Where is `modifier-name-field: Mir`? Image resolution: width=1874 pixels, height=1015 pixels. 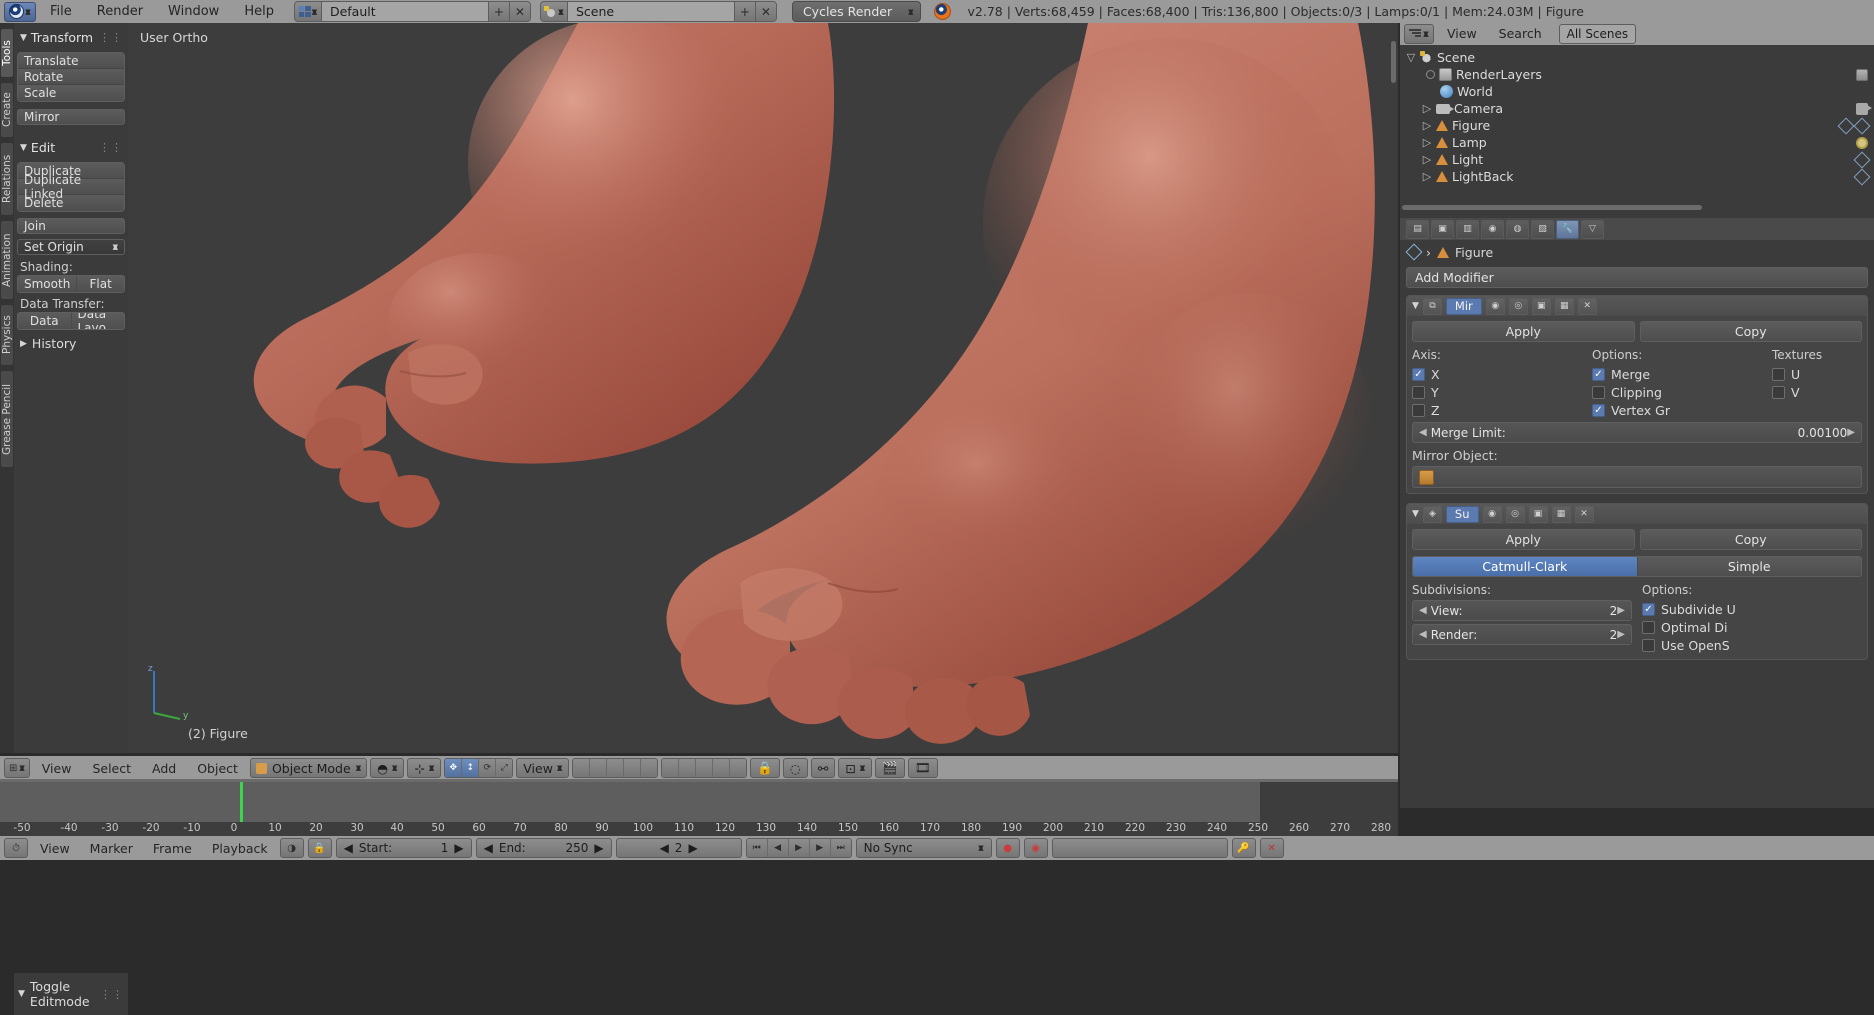 modifier-name-field: Mir is located at coordinates (1463, 306).